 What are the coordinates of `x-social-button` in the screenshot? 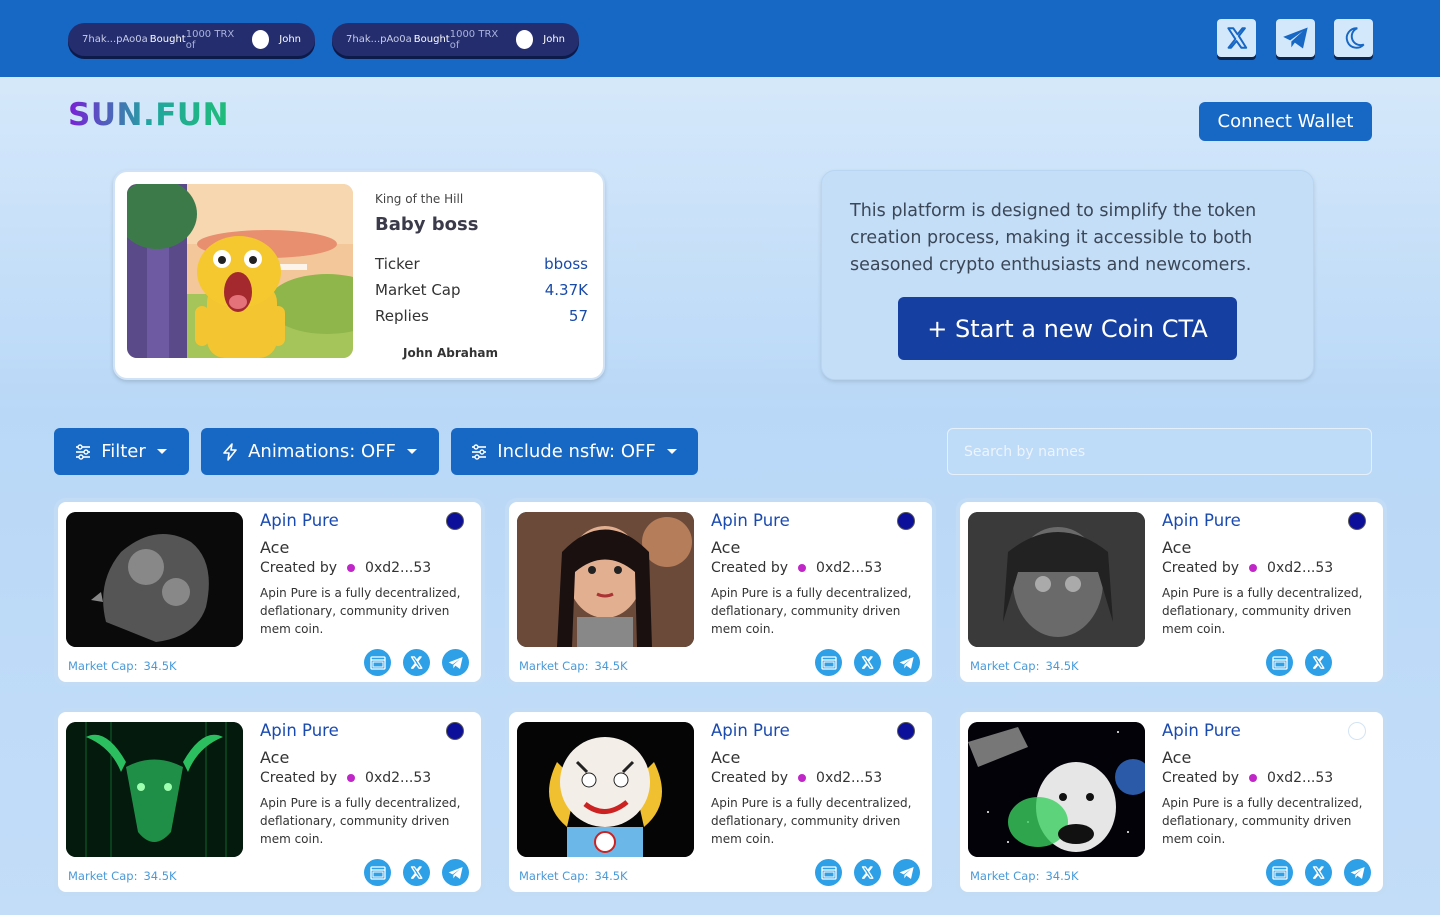 It's located at (1236, 38).